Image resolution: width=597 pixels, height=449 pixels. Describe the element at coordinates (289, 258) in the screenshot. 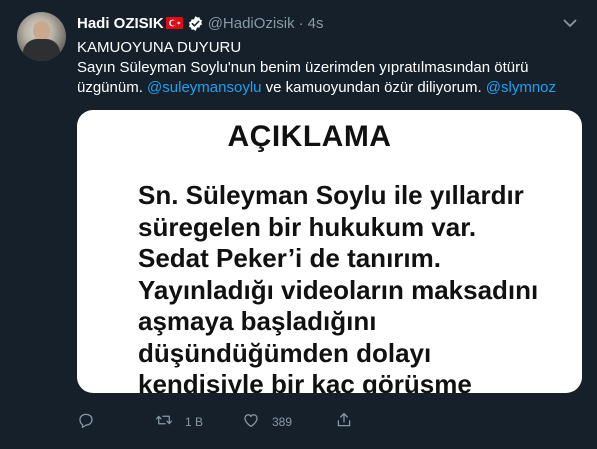

I see `media-text-line: Sedat Peker’i de tanırım.` at that location.